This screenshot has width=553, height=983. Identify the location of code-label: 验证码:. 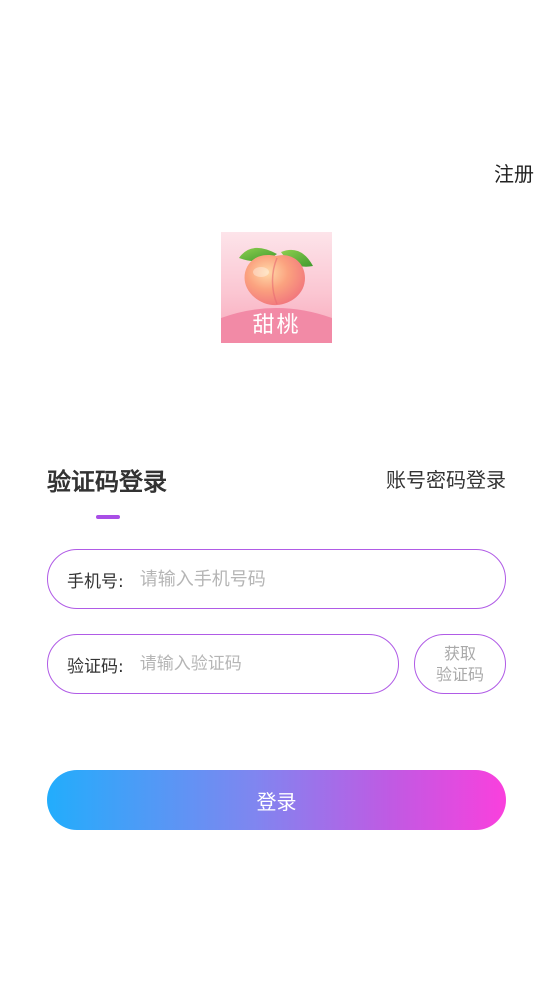
(95, 666).